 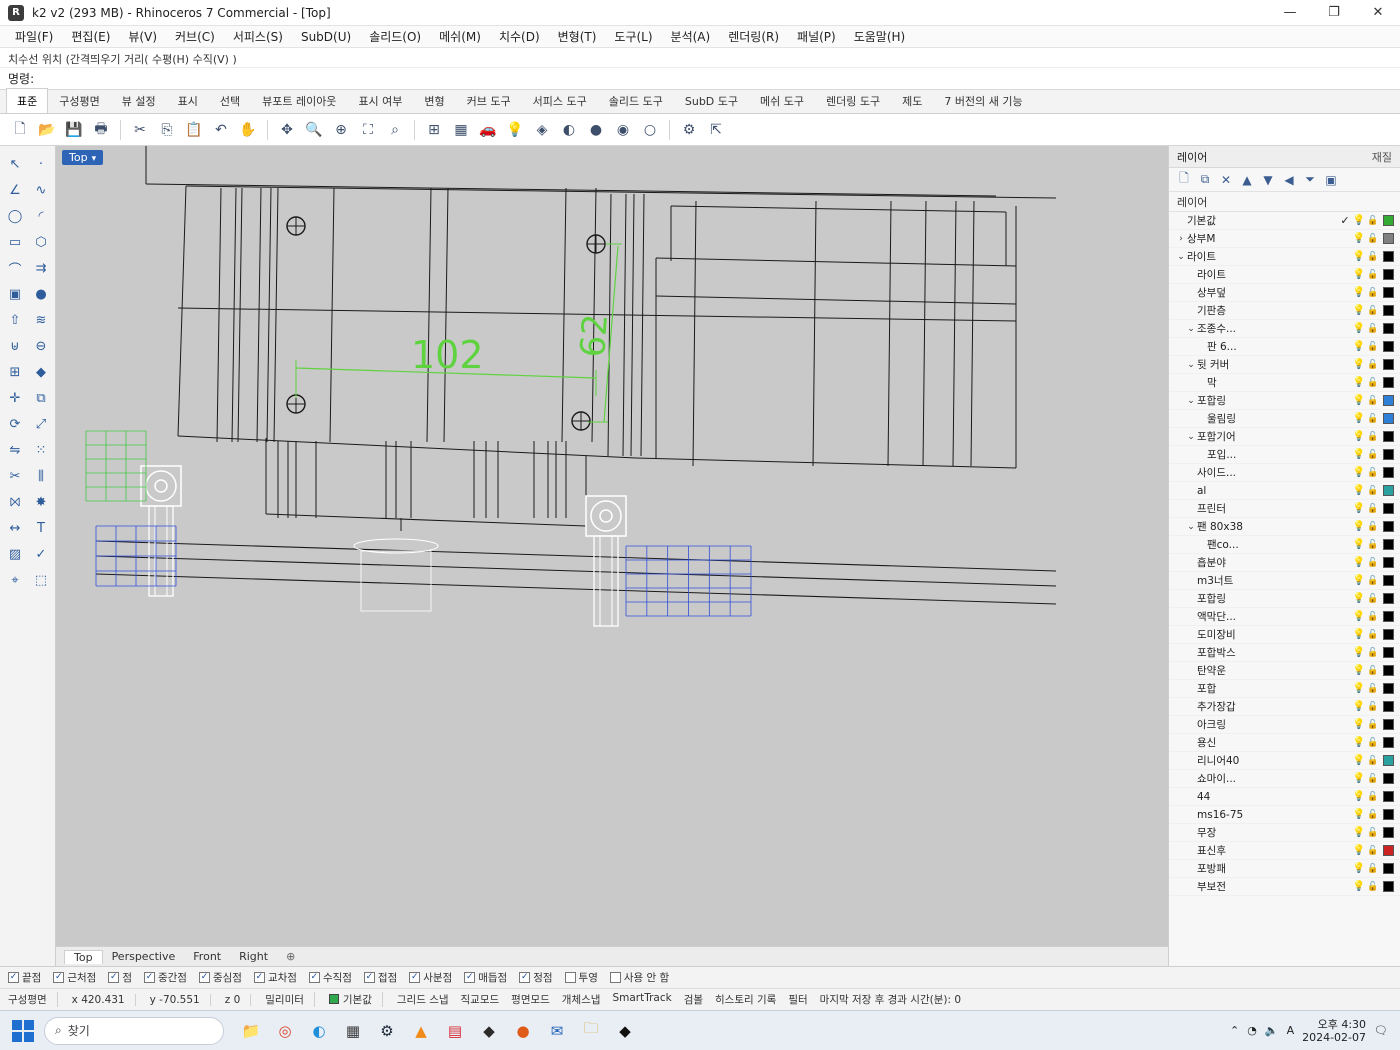 What do you see at coordinates (251, 1031) in the screenshot?
I see `file-explorer-icon: 📁` at bounding box center [251, 1031].